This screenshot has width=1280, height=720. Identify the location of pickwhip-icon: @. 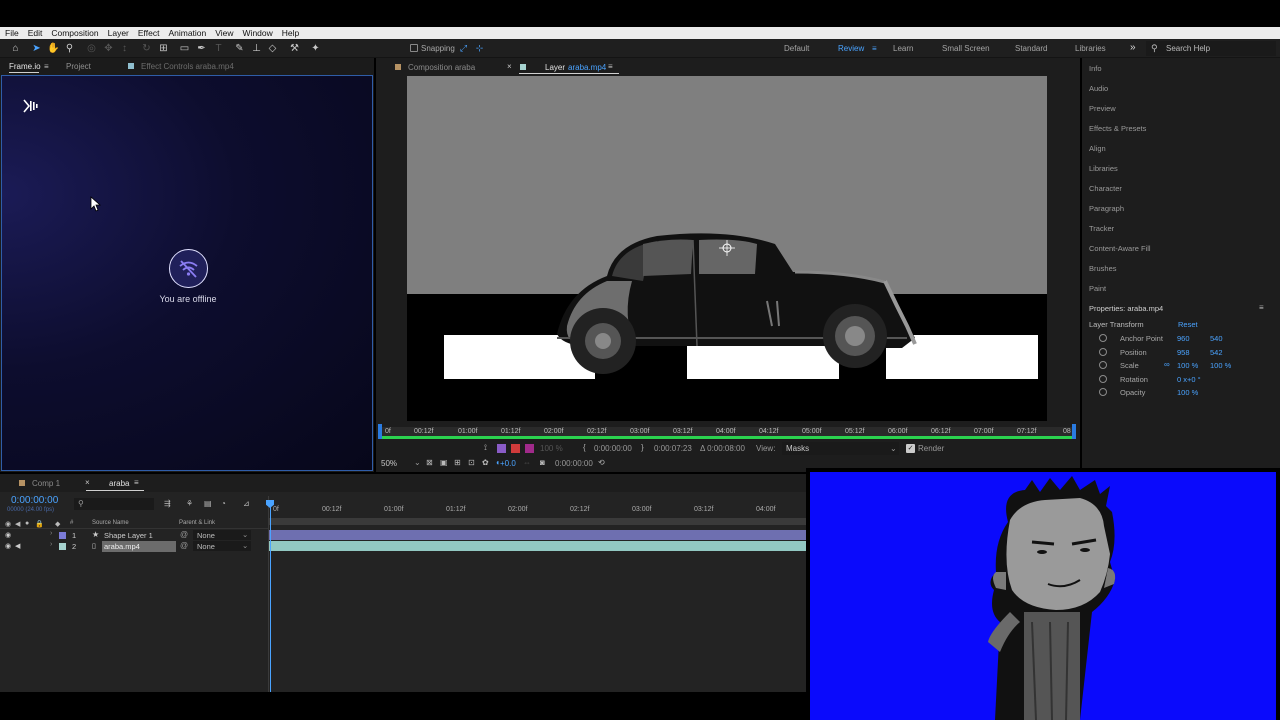
(184, 545).